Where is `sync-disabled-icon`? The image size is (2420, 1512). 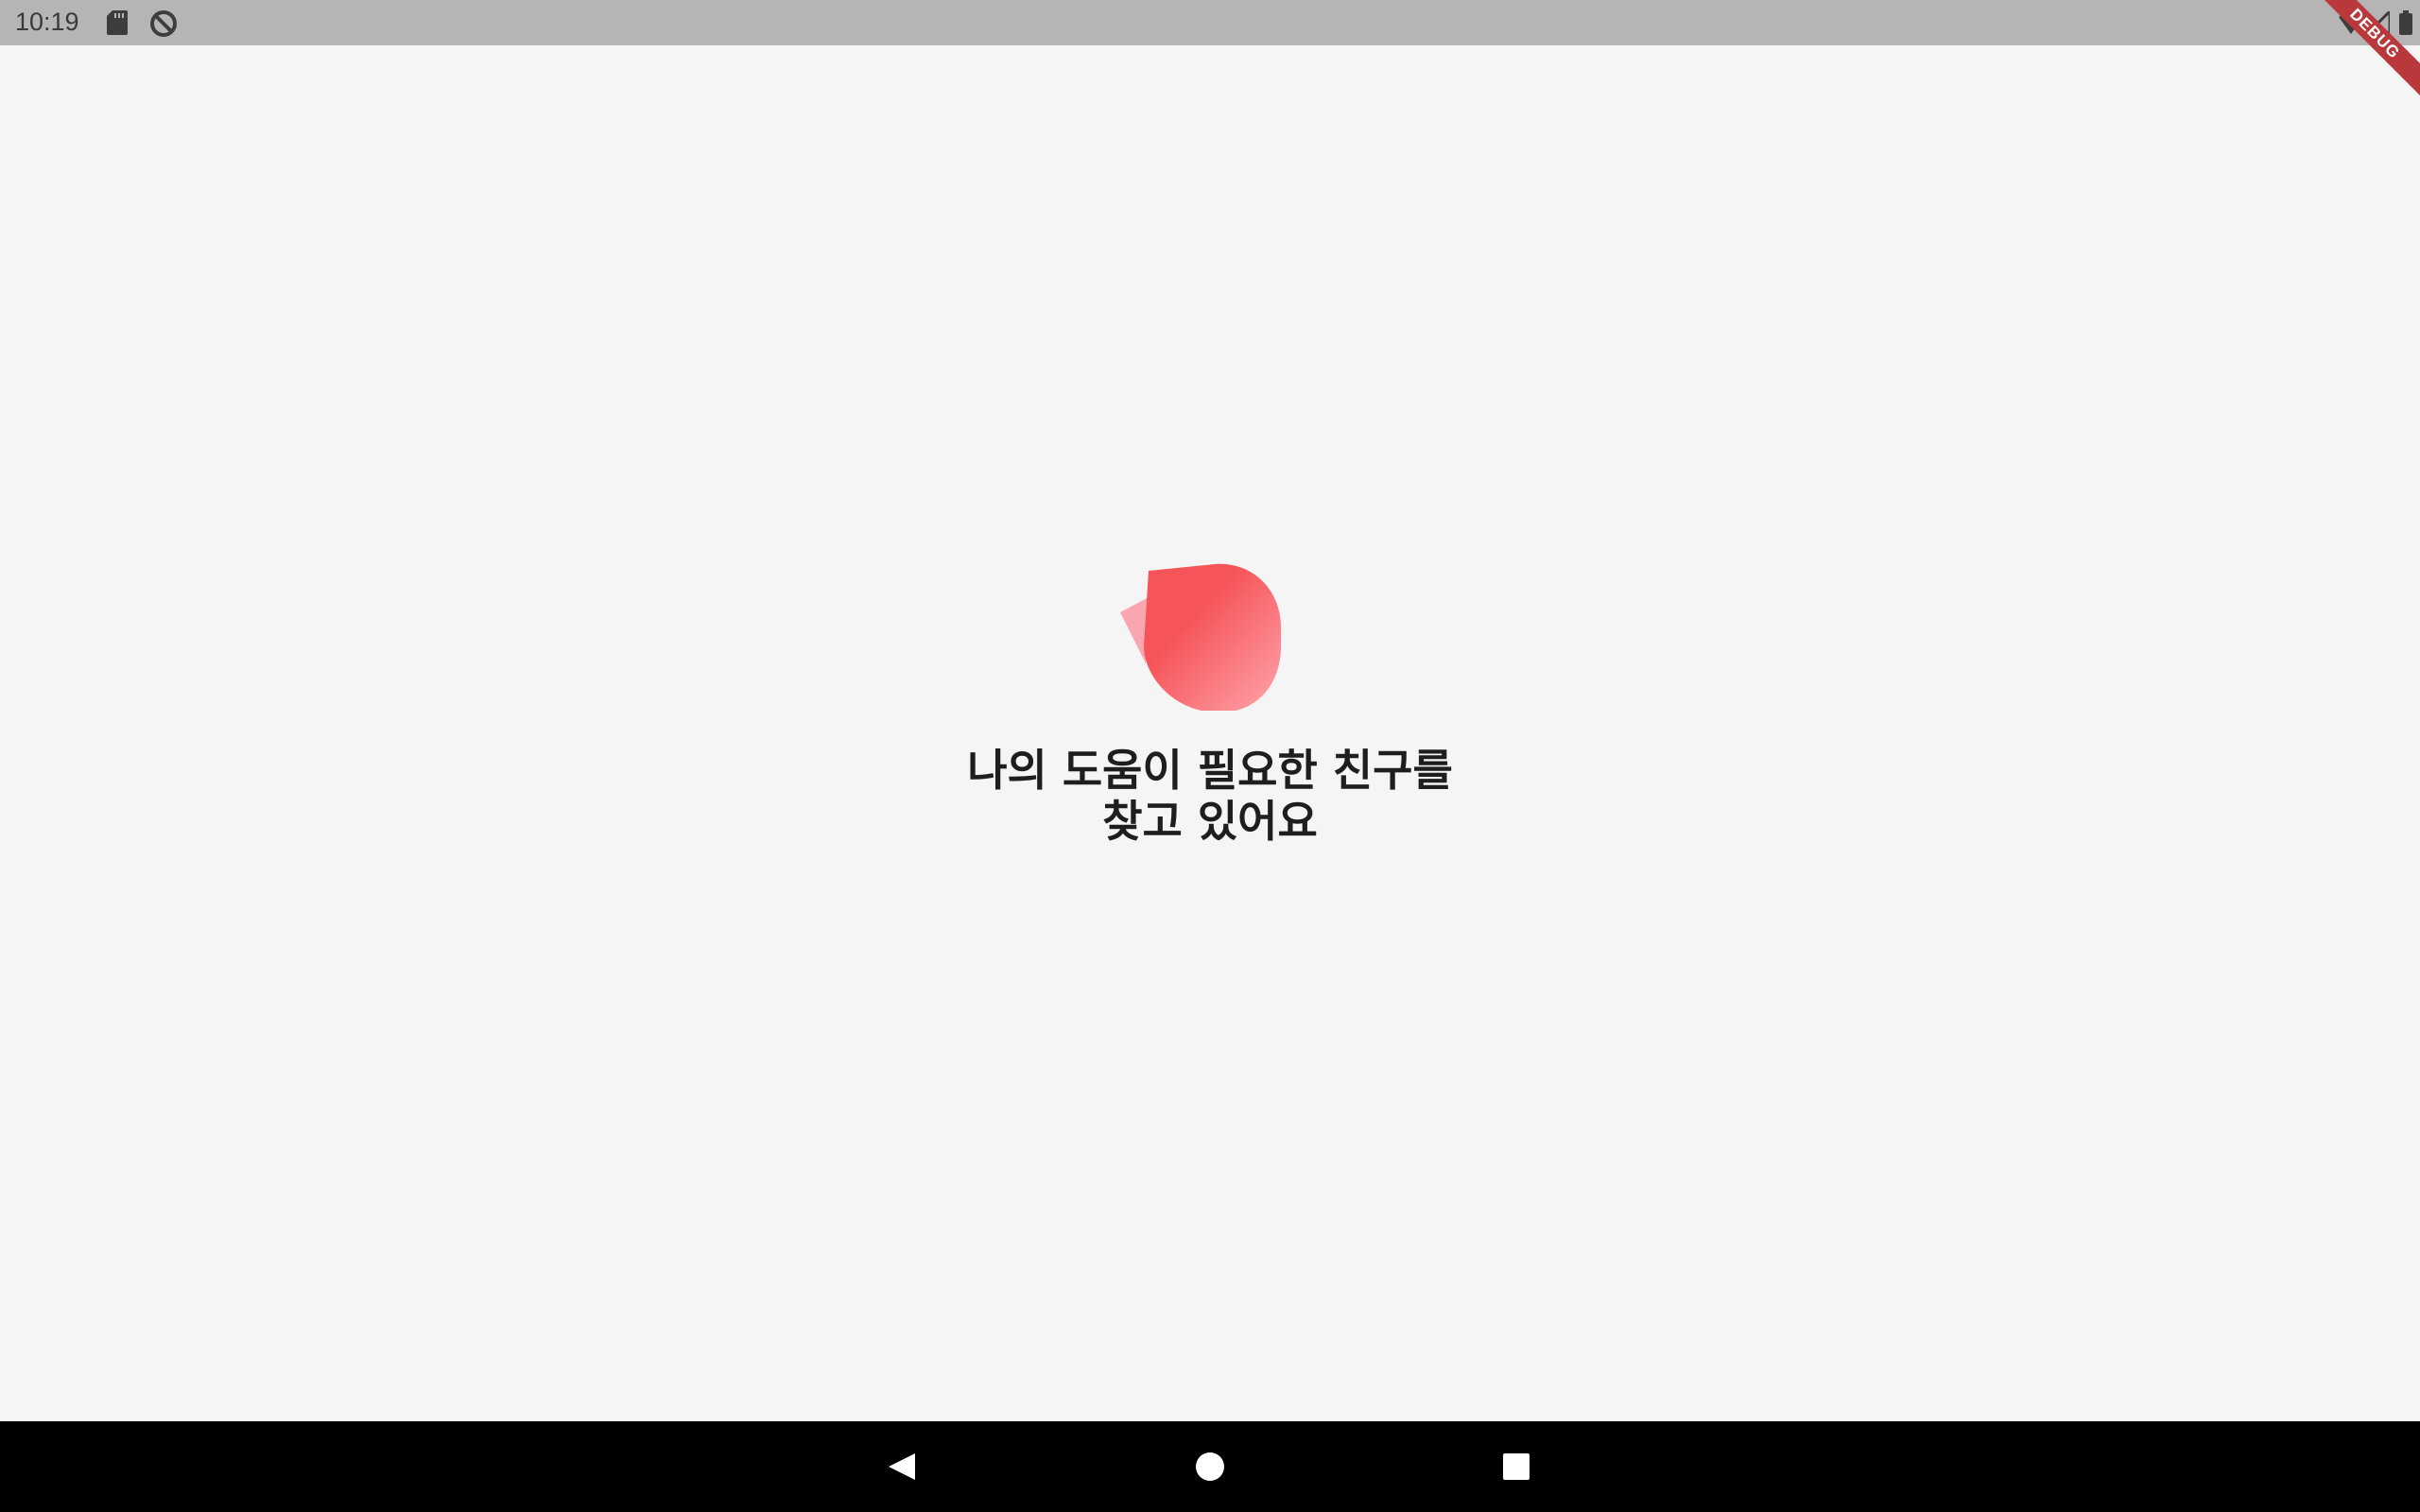
sync-disabled-icon is located at coordinates (163, 23).